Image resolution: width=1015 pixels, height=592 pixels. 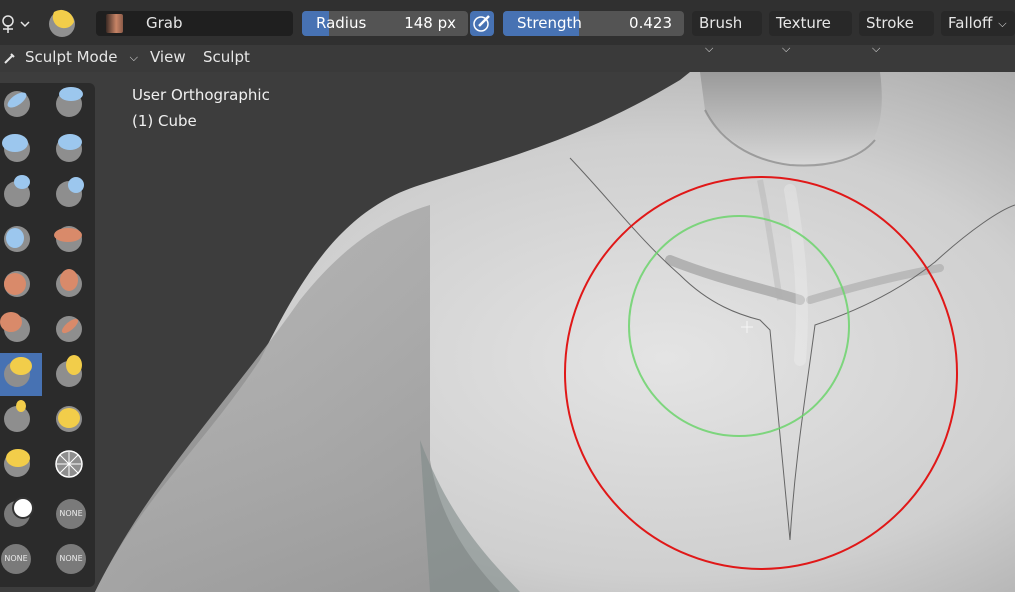 I want to click on crease-brush-icon, so click(x=68, y=239).